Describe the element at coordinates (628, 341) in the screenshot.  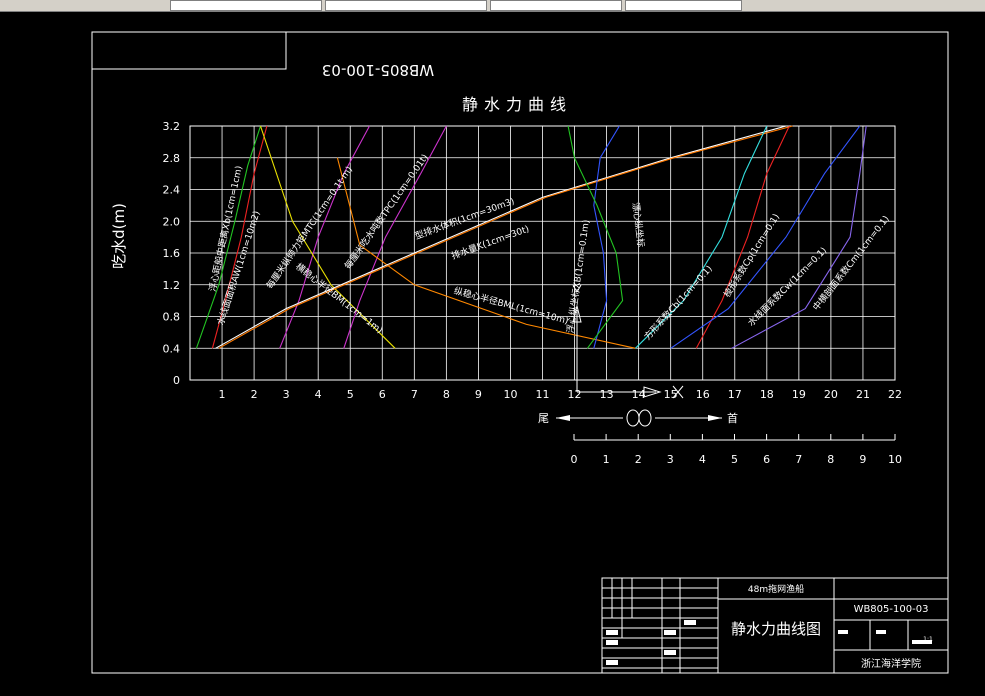
I see `ucs-icon` at that location.